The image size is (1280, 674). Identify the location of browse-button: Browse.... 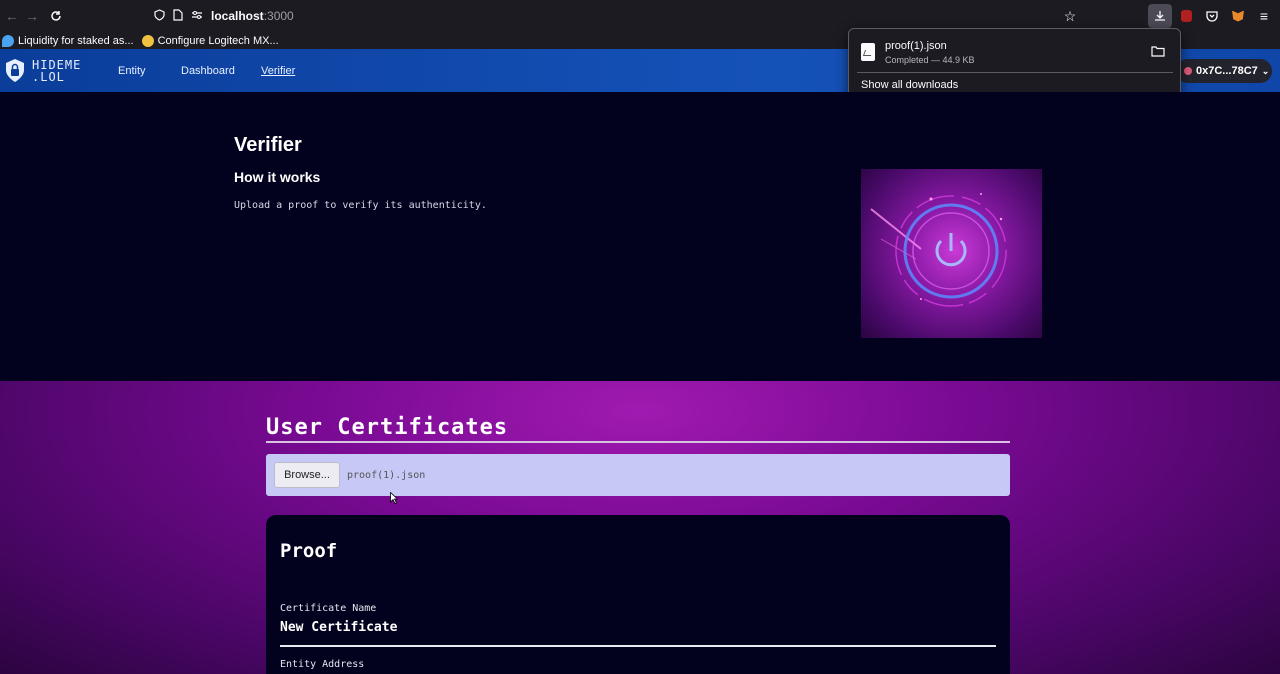
(307, 475).